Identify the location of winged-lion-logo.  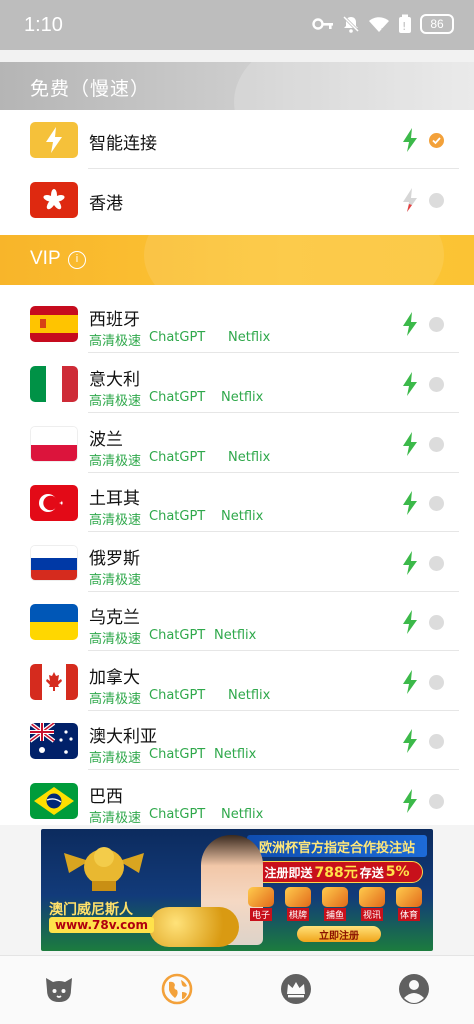
(104, 869).